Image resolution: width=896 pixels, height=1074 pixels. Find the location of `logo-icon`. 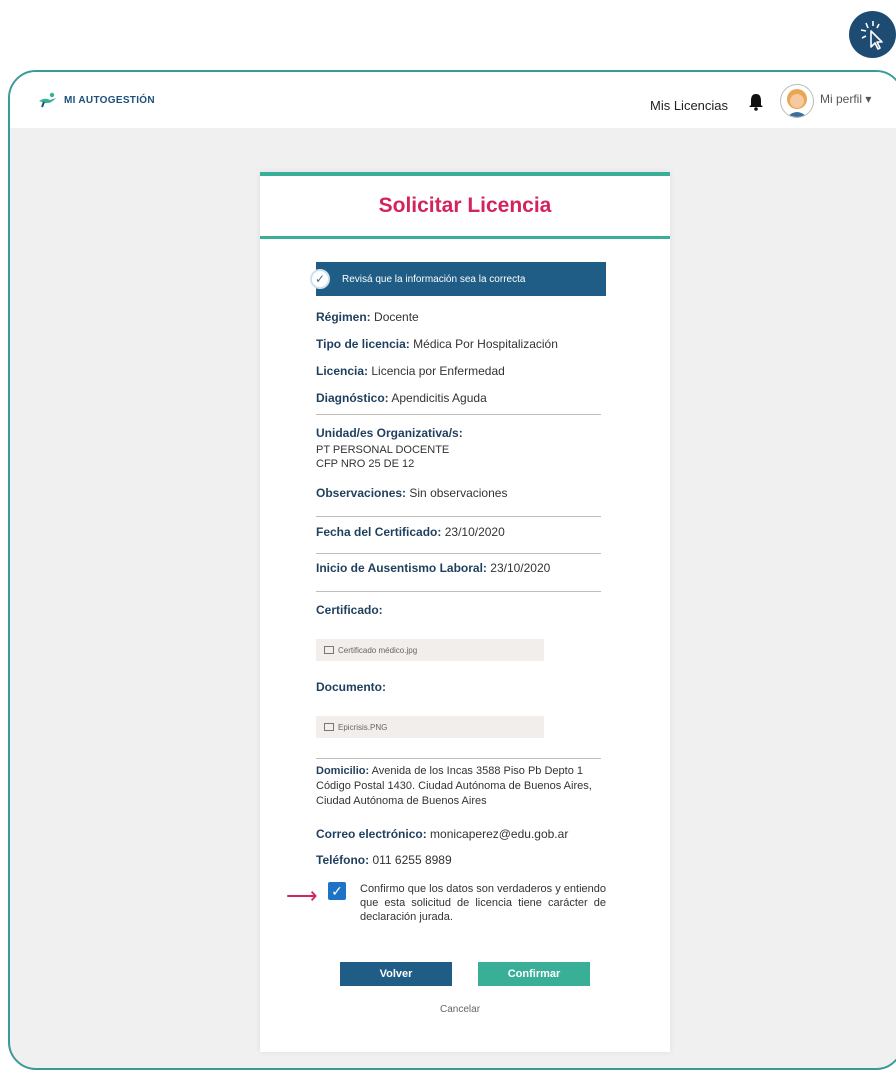

logo-icon is located at coordinates (47, 100).